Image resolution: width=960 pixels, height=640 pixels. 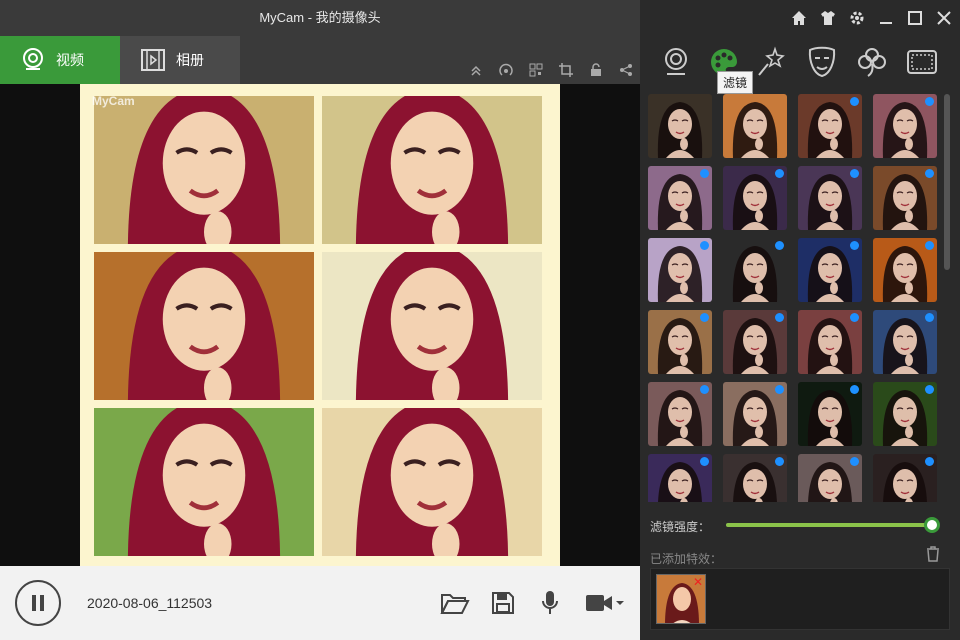 I want to click on video-camera-icon, so click(x=599, y=603).